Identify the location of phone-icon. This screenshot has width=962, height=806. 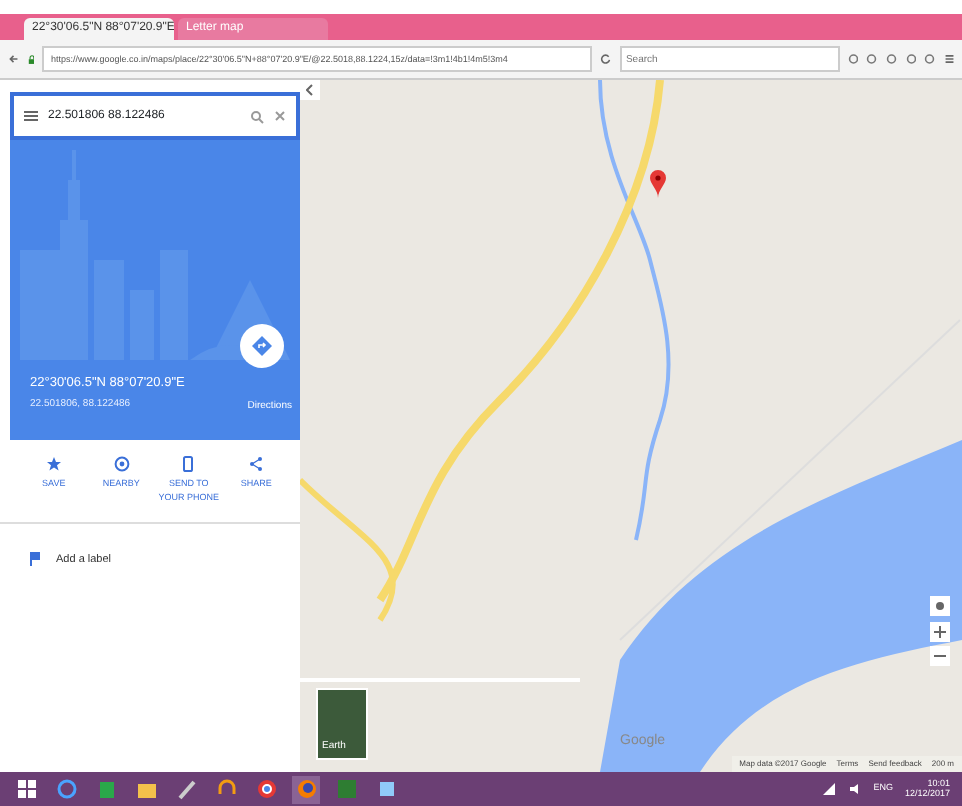
(188, 464).